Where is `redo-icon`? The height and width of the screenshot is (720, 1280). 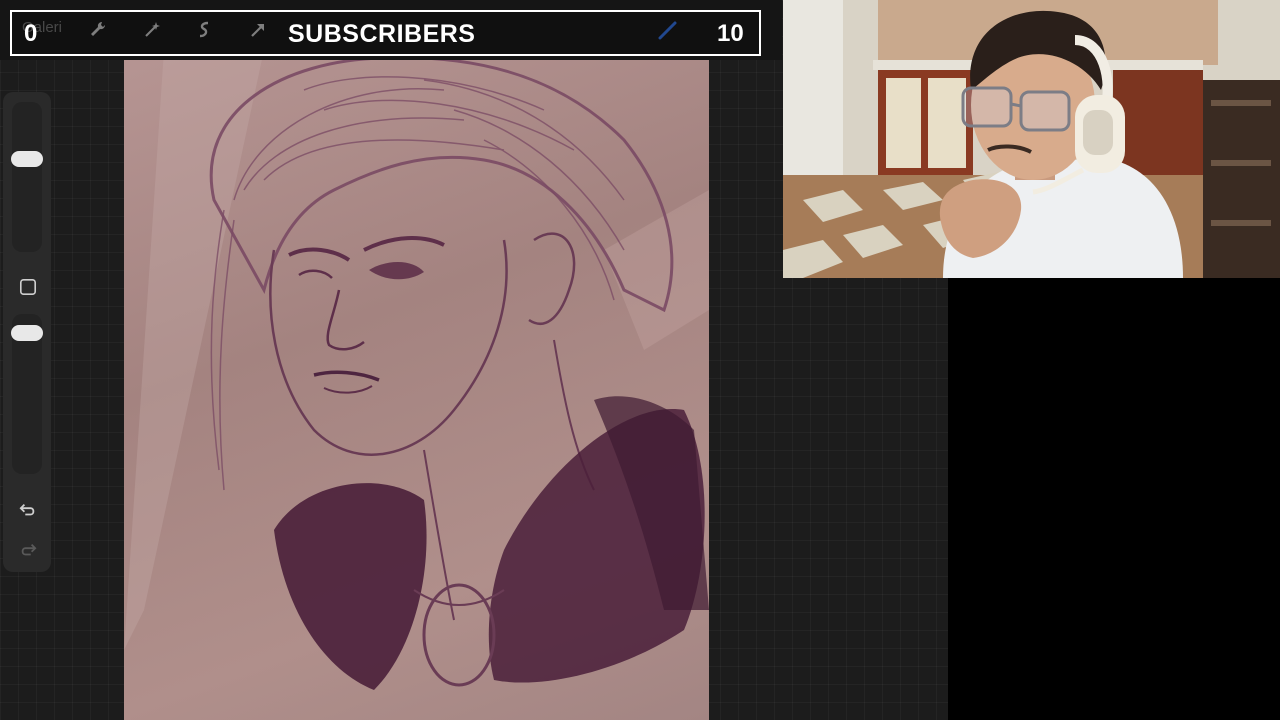 redo-icon is located at coordinates (28, 550).